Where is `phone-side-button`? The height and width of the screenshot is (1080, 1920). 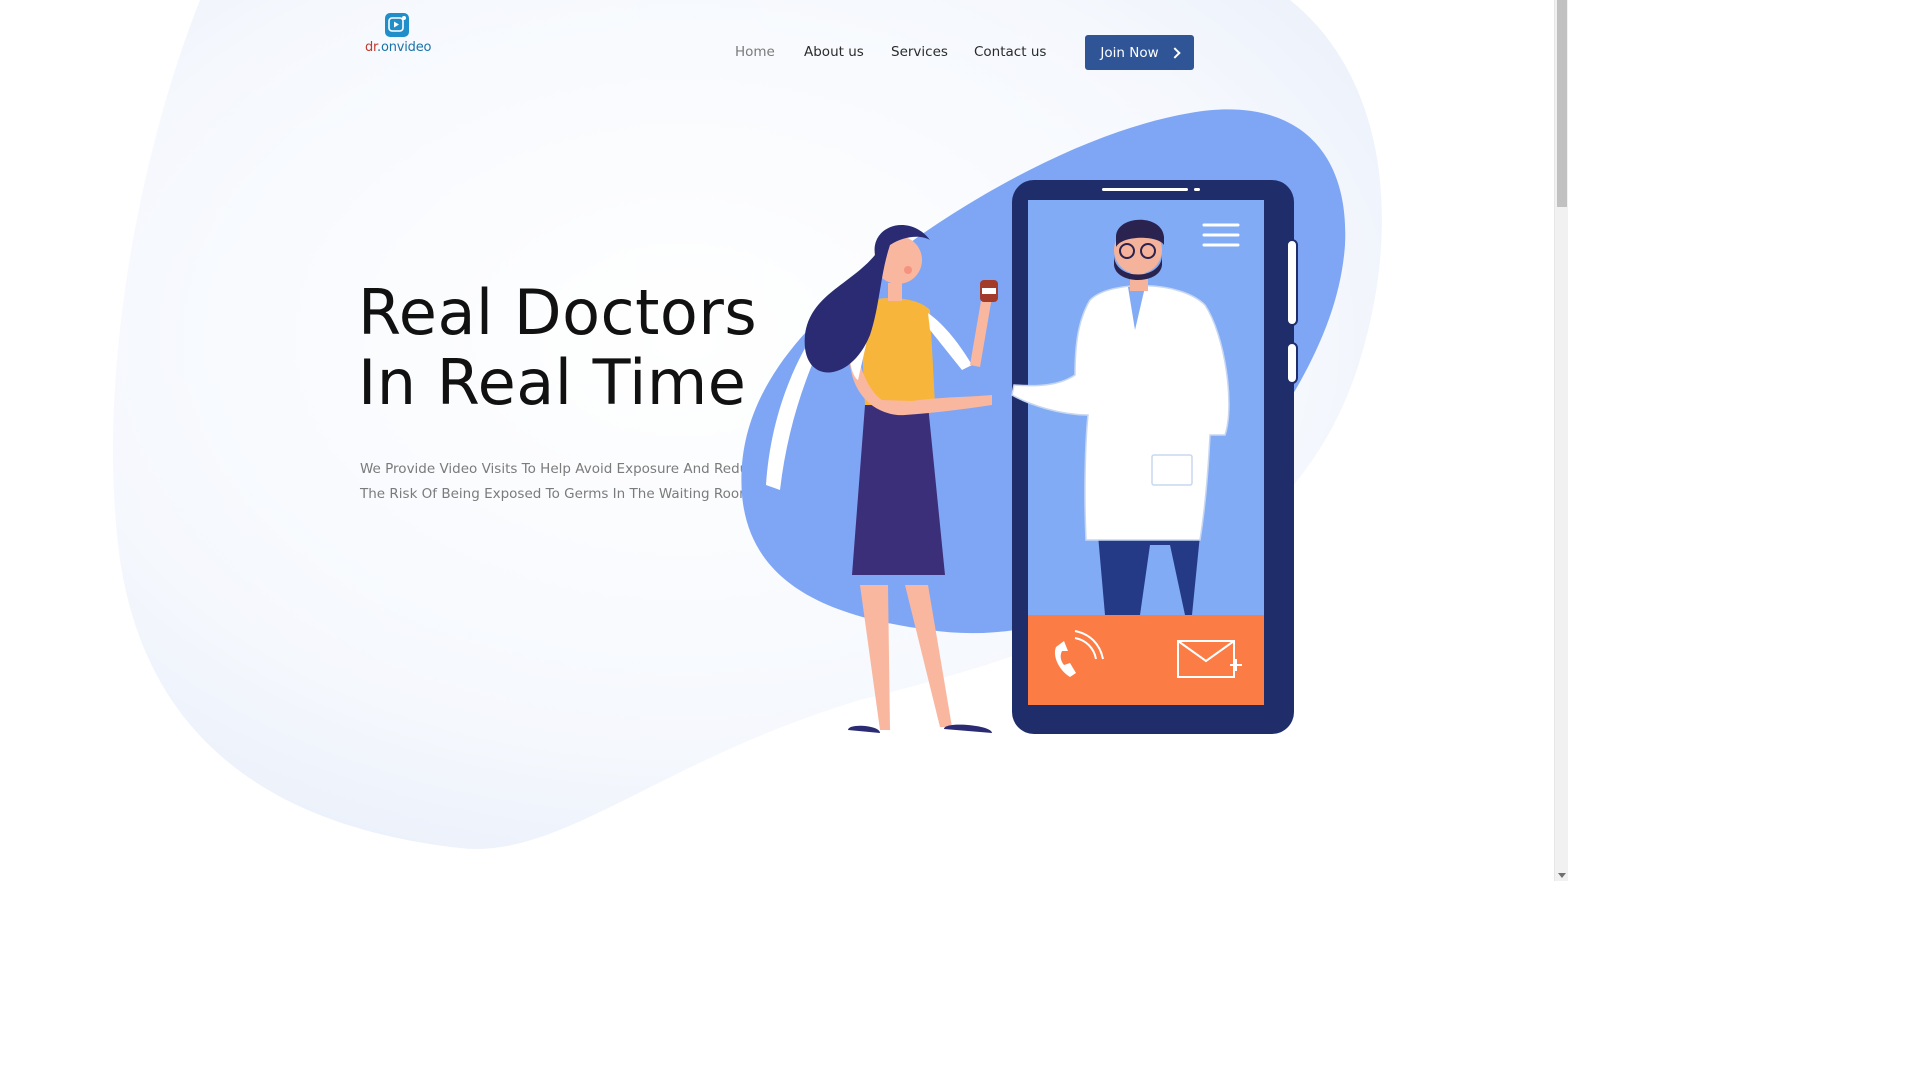 phone-side-button is located at coordinates (1292, 282).